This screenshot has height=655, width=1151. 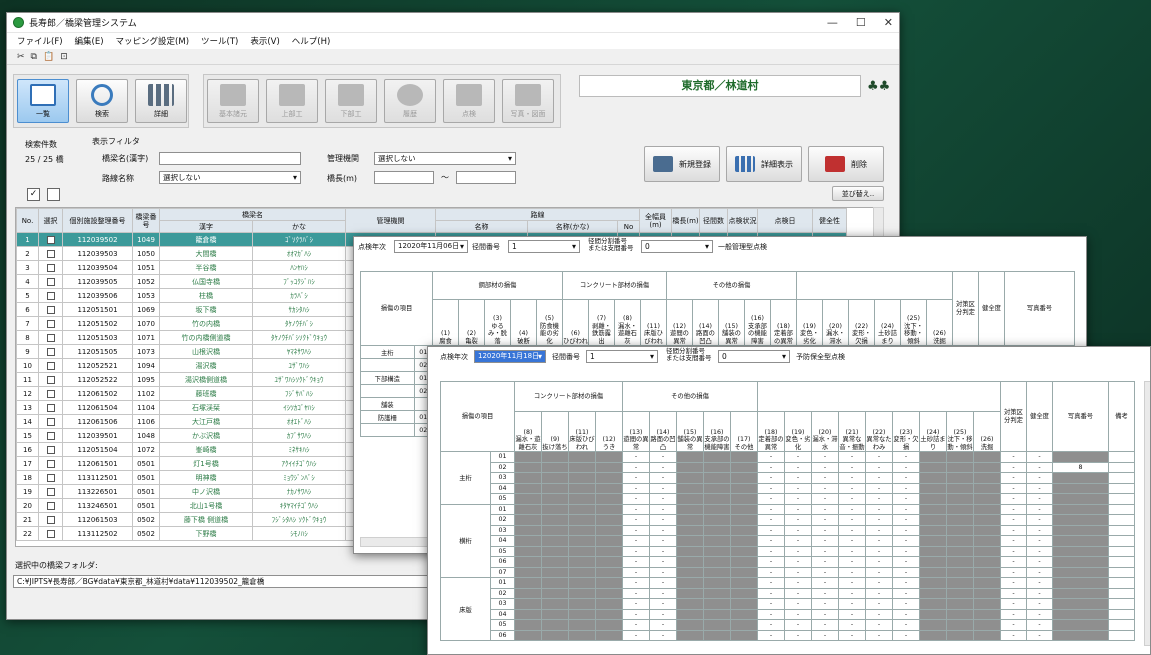 I want to click on copy-icon: ⧉, so click(x=34, y=57).